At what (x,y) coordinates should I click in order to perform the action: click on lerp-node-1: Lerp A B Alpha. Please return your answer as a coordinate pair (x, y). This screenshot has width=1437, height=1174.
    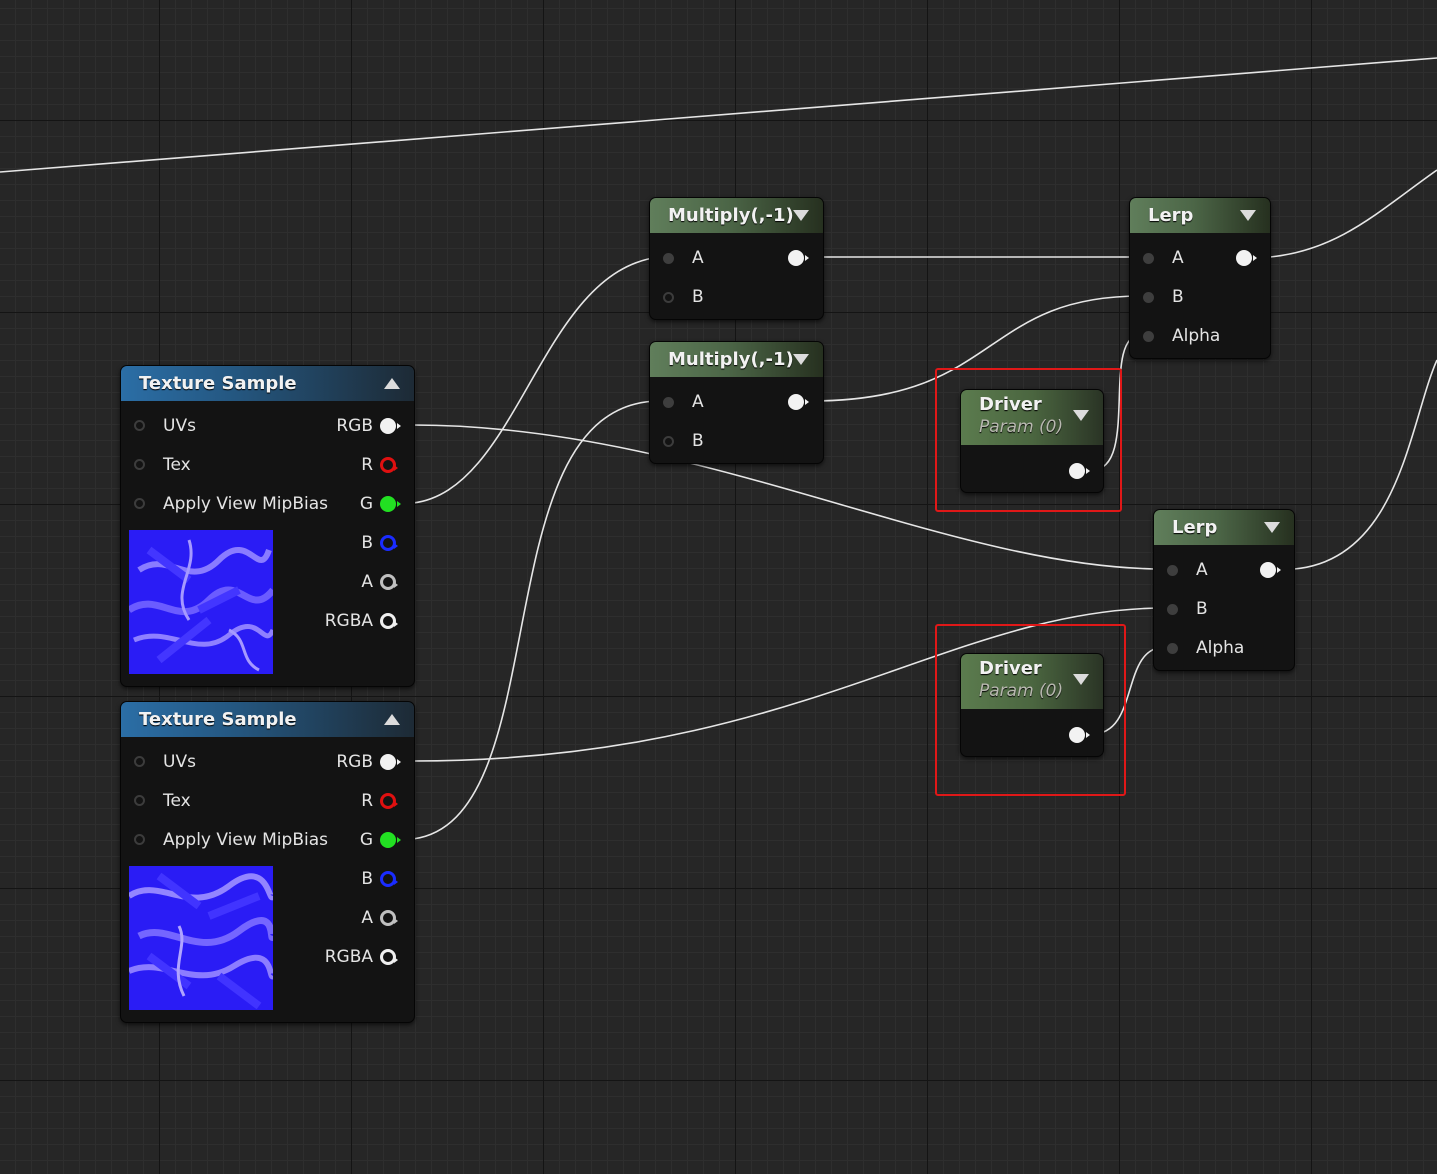
    Looking at the image, I should click on (1200, 278).